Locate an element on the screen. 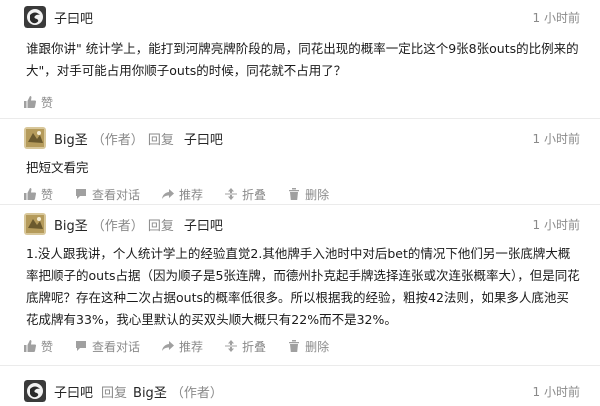 The height and width of the screenshot is (406, 600). comment-item: 子曰吧 回复 Big圣 （作者） 1 小时前 is located at coordinates (300, 386).